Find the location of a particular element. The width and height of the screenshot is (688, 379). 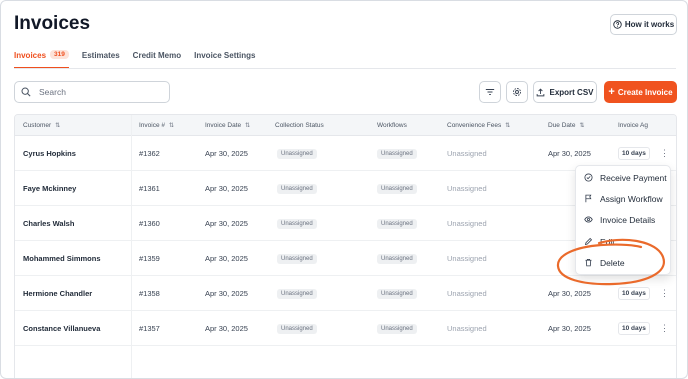

column-label: Invoice # is located at coordinates (152, 125).